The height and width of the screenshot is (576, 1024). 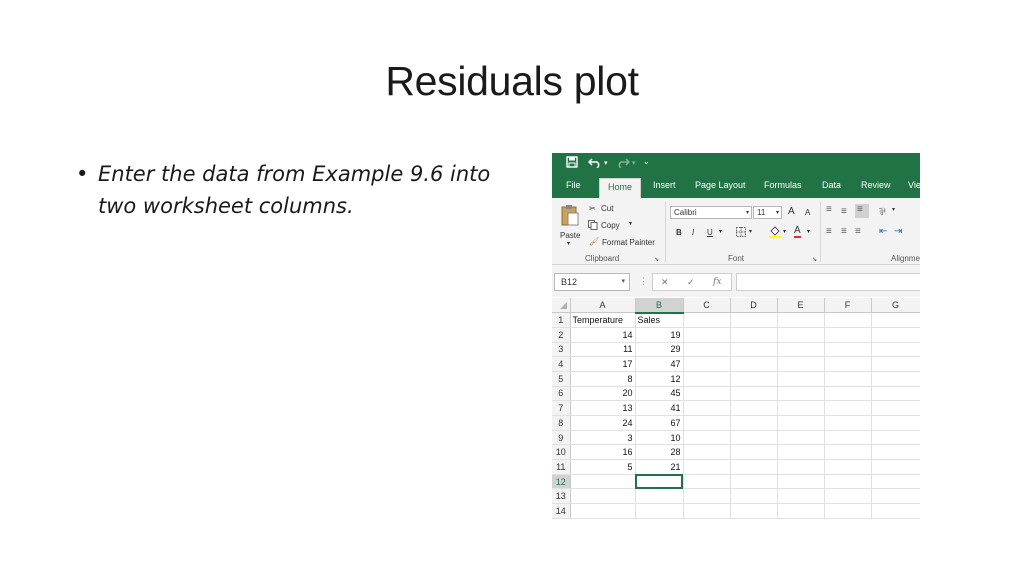 I want to click on copy-icon, so click(x=593, y=226).